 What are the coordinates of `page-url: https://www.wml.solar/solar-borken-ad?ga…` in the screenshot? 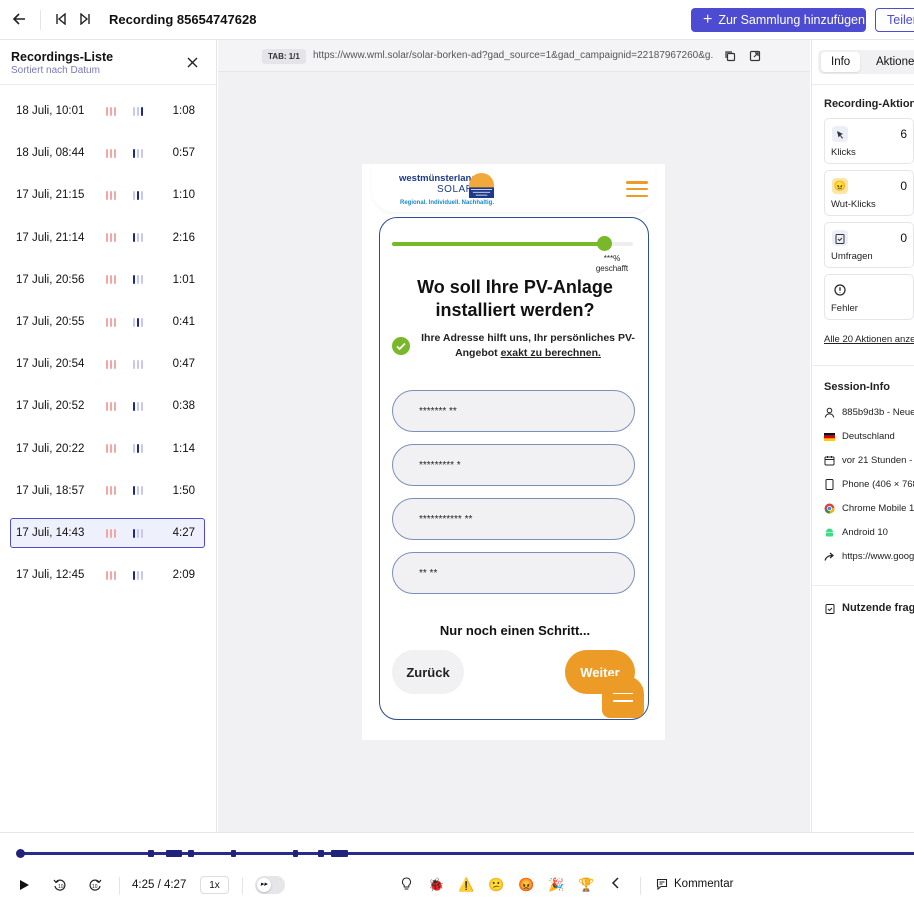 It's located at (513, 55).